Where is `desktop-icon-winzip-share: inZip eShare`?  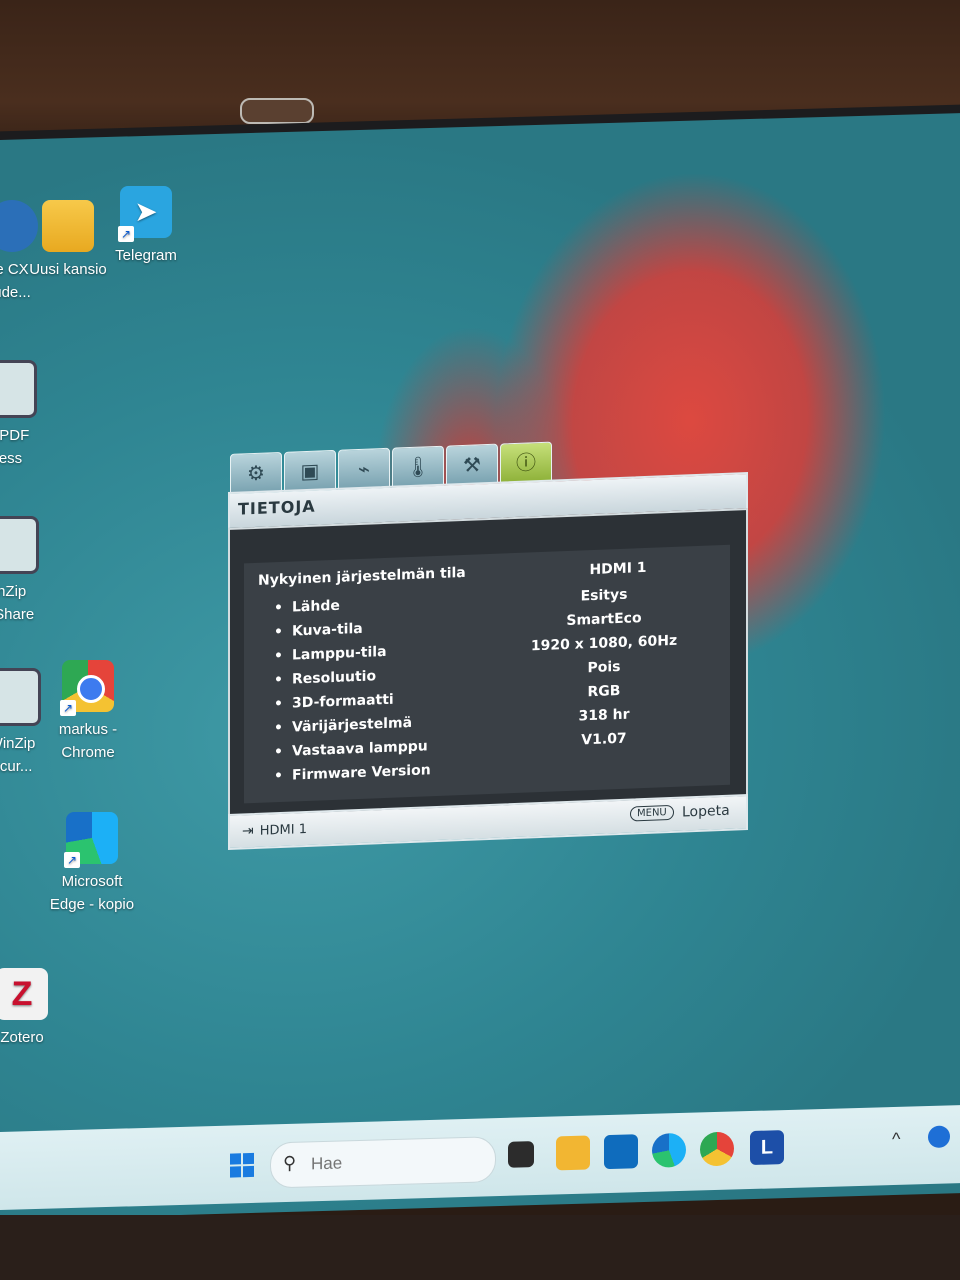 desktop-icon-winzip-share: inZip eShare is located at coordinates (29, 571).